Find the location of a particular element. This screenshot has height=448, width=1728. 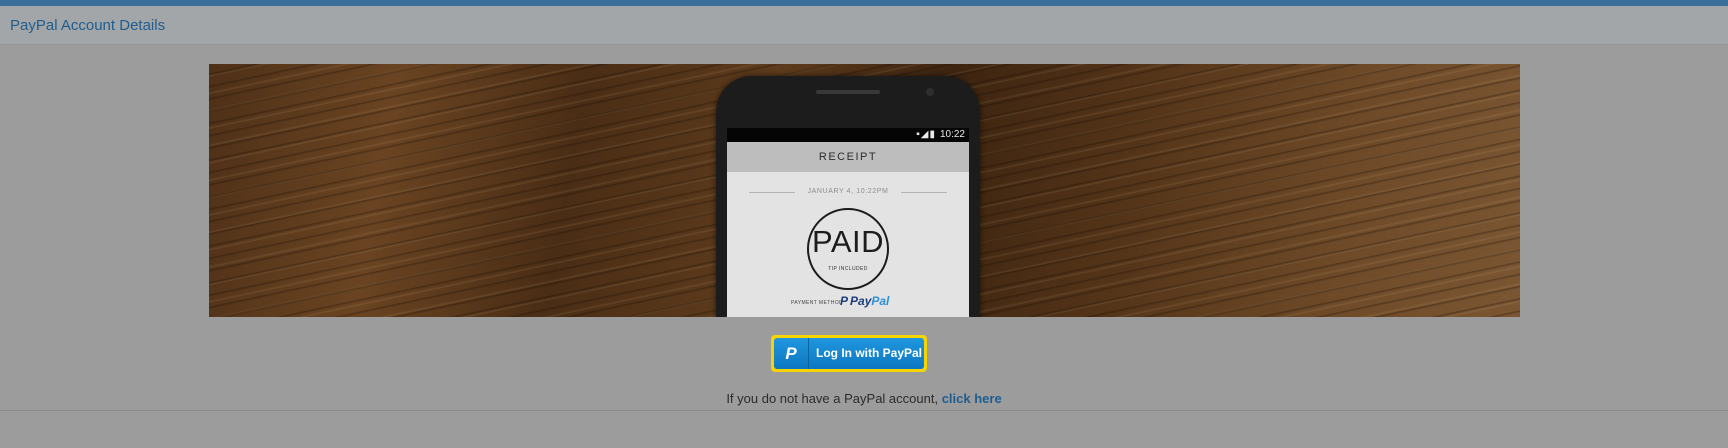

receipt-title: RECEIPT is located at coordinates (848, 157).